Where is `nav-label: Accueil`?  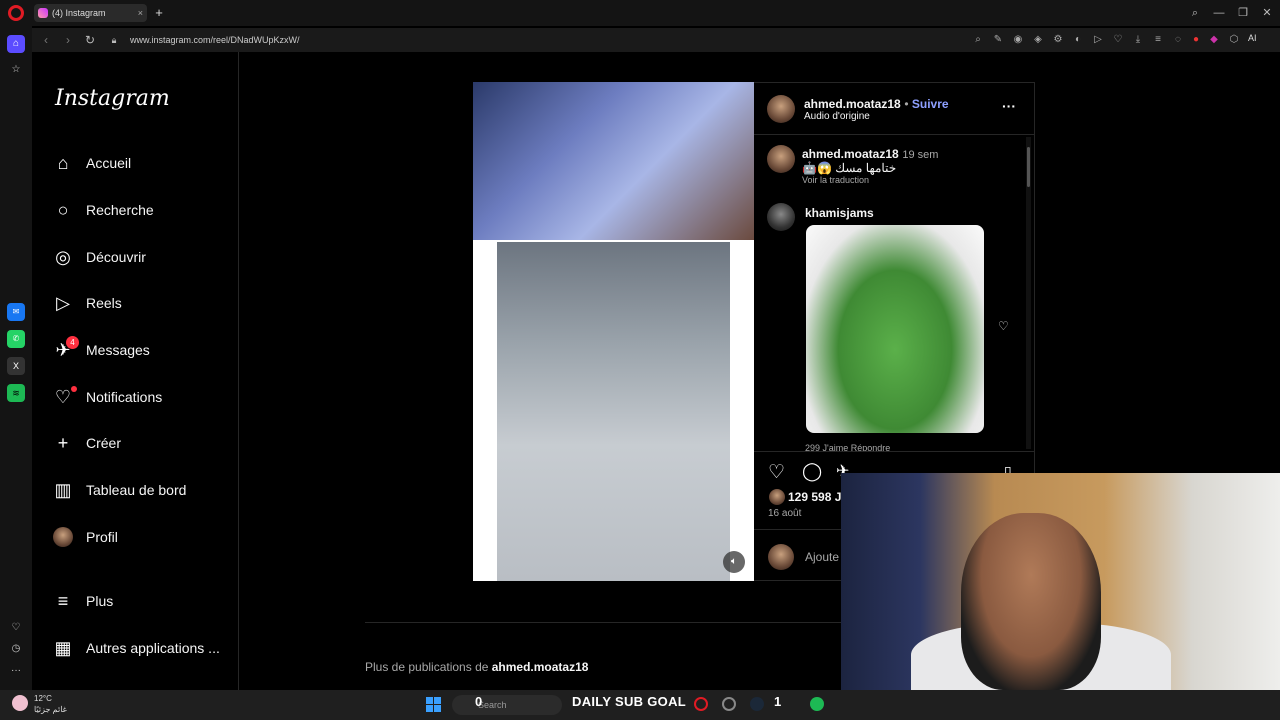
nav-label: Accueil is located at coordinates (109, 163).